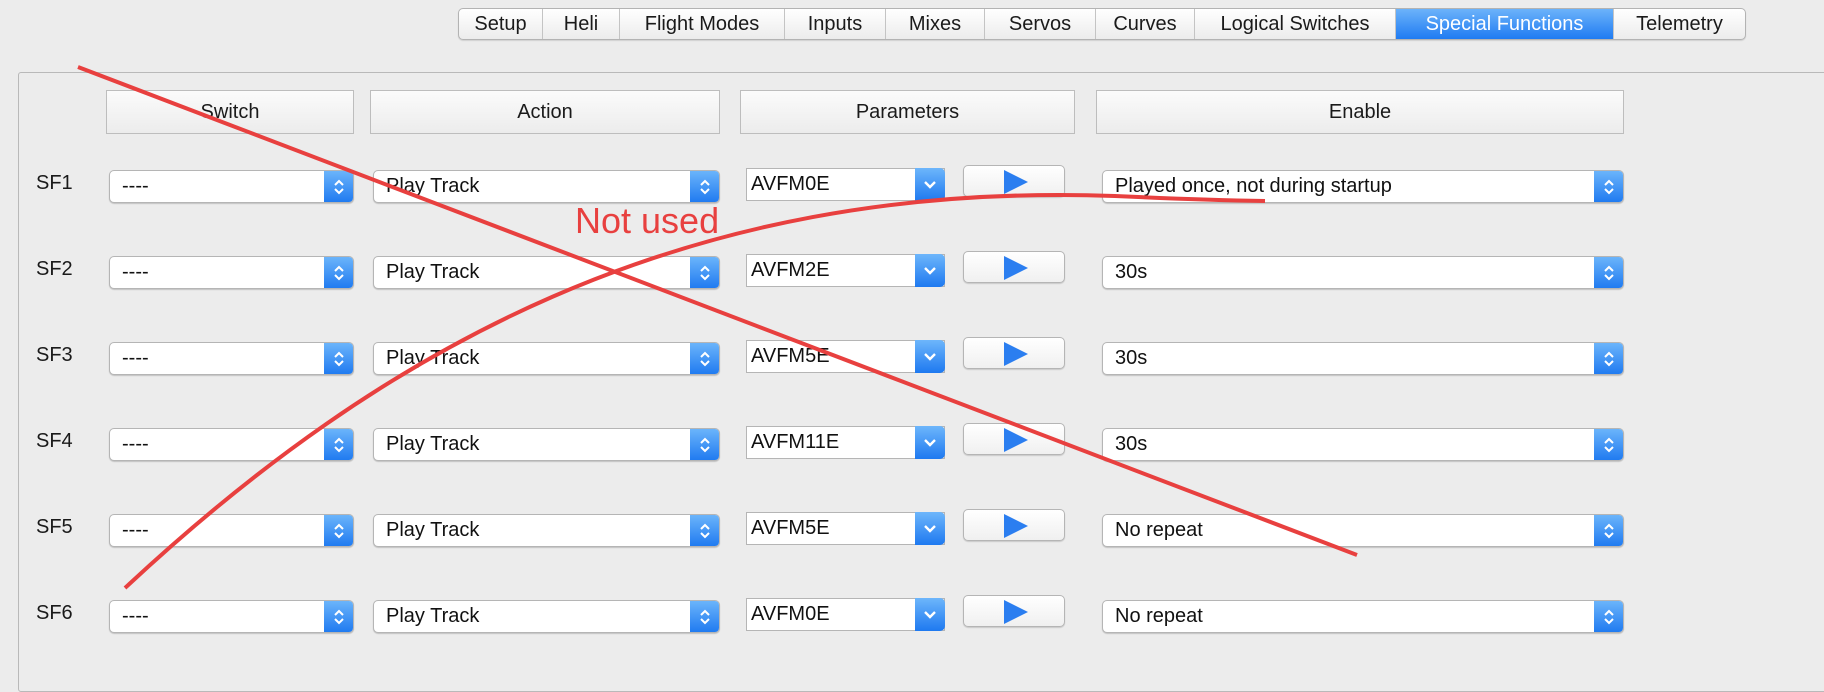  I want to click on track-combo-sf3: AVFM5E, so click(845, 356).